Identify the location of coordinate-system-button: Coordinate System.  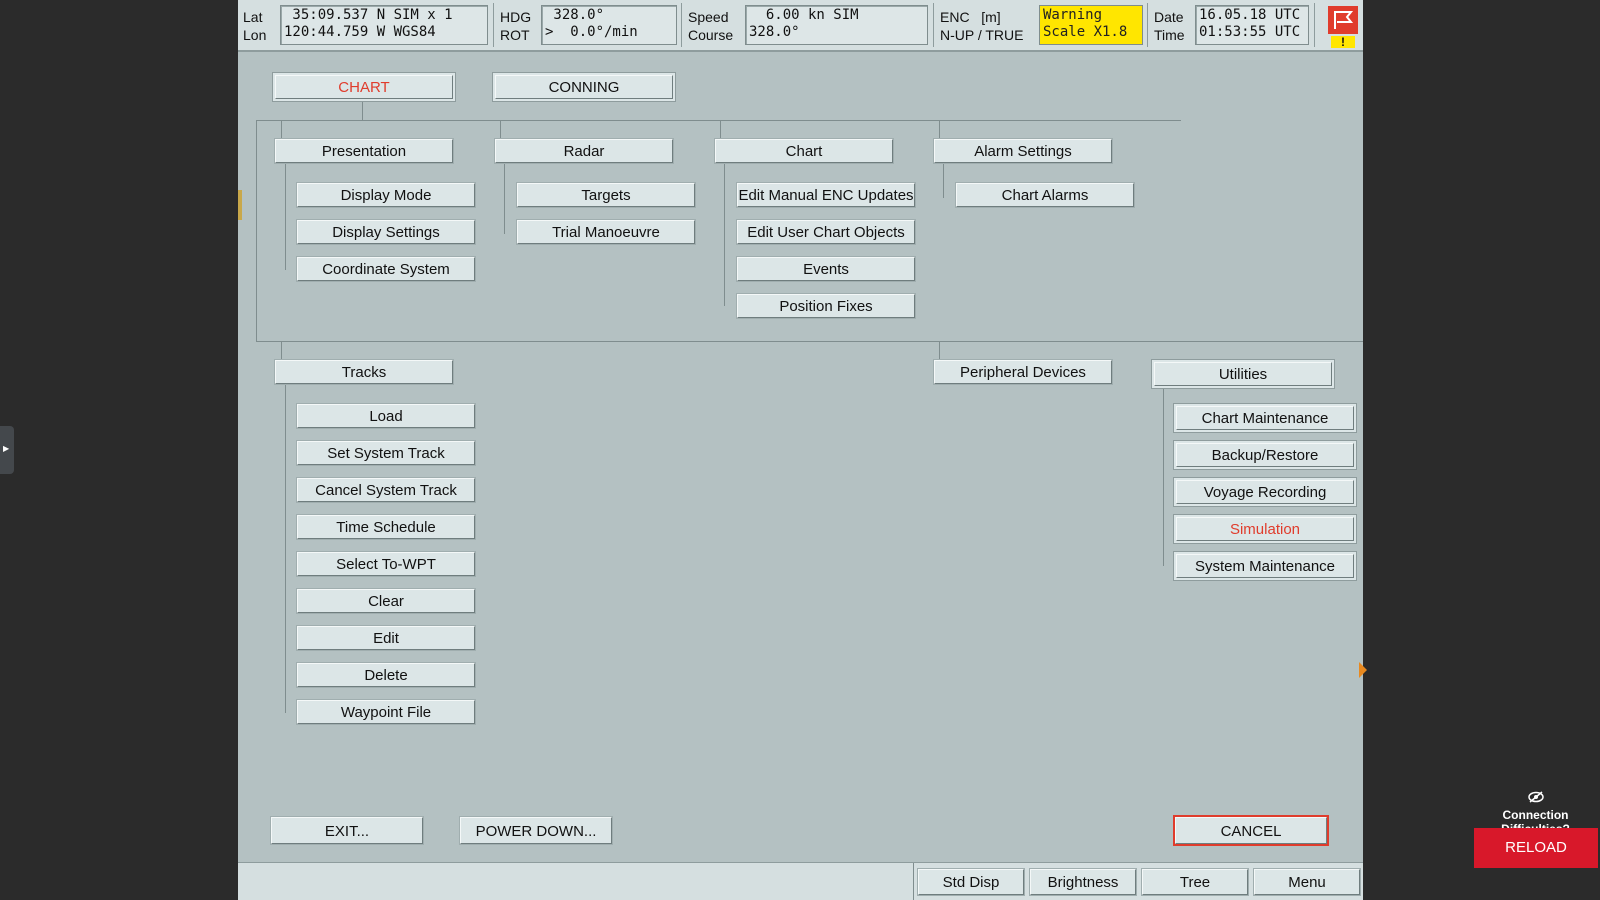
(386, 269).